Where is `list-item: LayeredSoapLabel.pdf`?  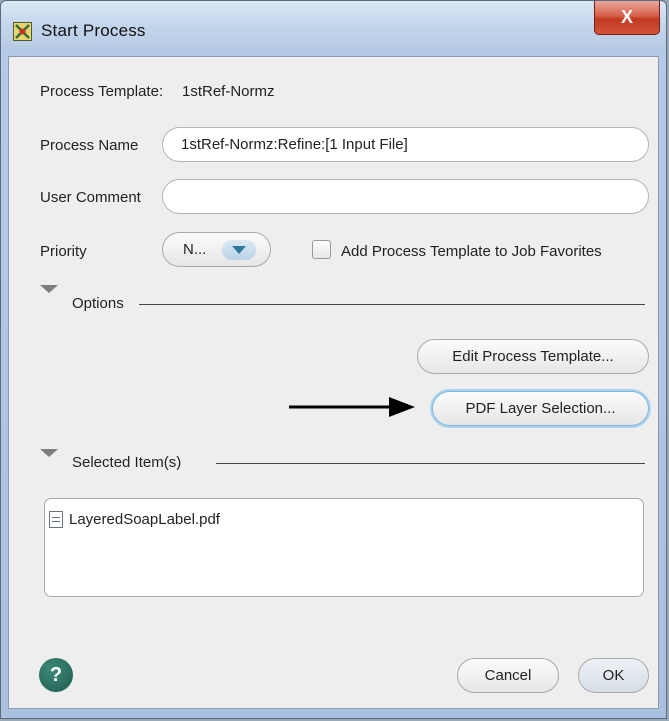 list-item: LayeredSoapLabel.pdf is located at coordinates (134, 519).